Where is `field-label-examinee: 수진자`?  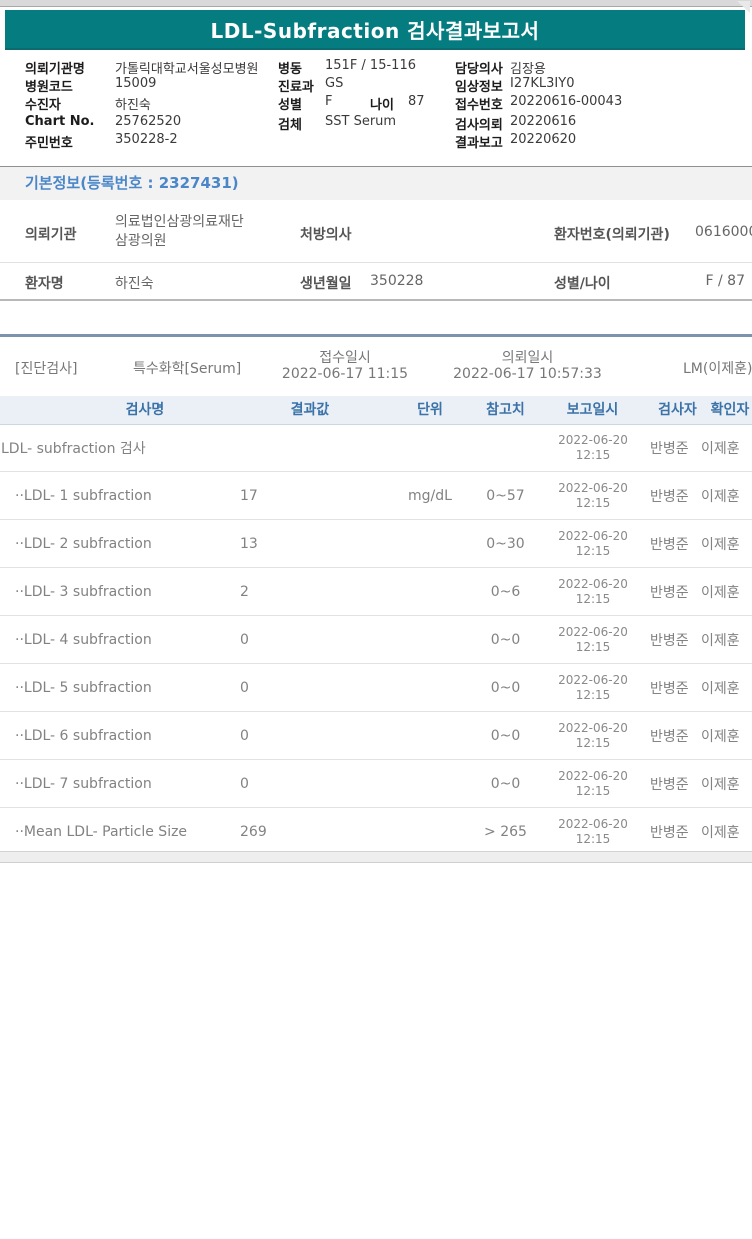 field-label-examinee: 수진자 is located at coordinates (43, 105).